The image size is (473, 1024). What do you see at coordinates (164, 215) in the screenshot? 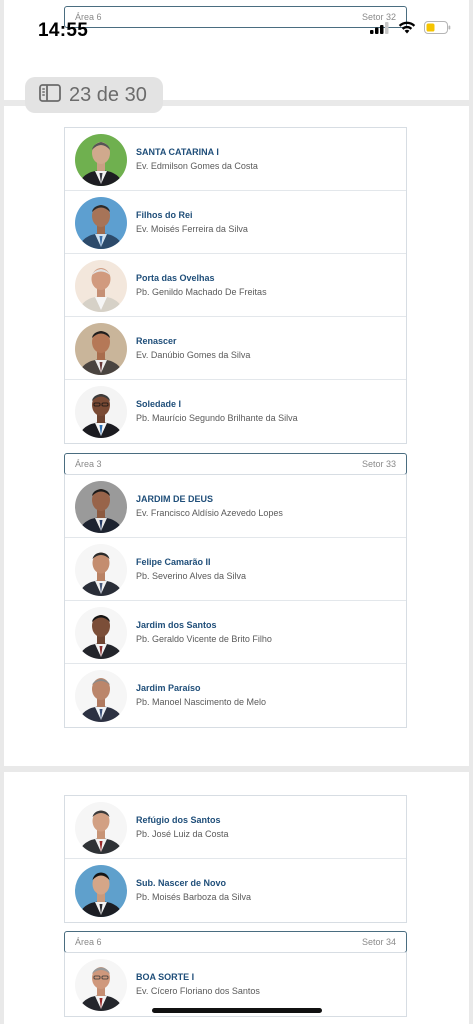
I see `church-name: Filhos do Rei` at bounding box center [164, 215].